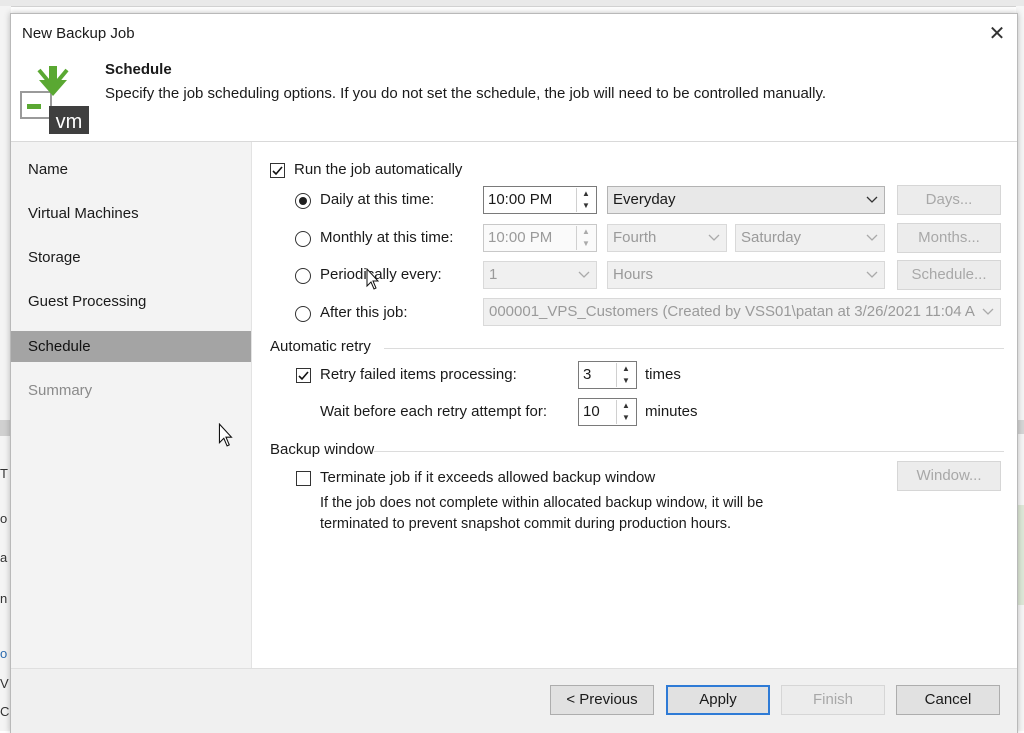 The image size is (1024, 733). What do you see at coordinates (69, 122) in the screenshot?
I see `vm-badge-text: vm` at bounding box center [69, 122].